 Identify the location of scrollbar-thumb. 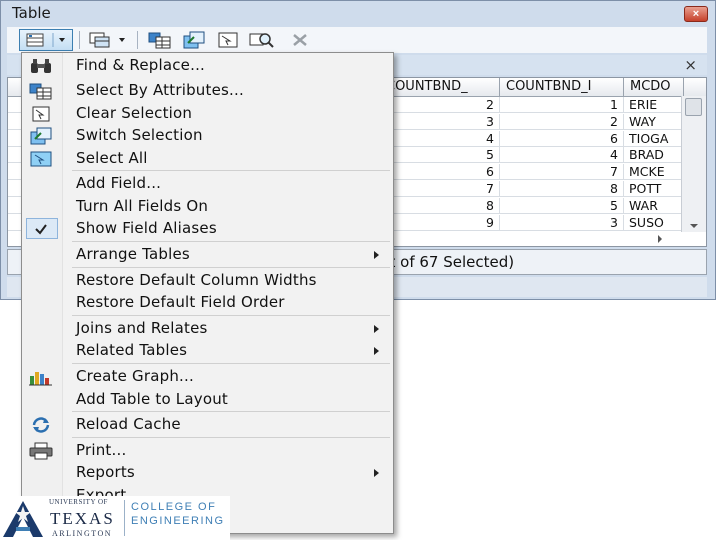
(693, 107).